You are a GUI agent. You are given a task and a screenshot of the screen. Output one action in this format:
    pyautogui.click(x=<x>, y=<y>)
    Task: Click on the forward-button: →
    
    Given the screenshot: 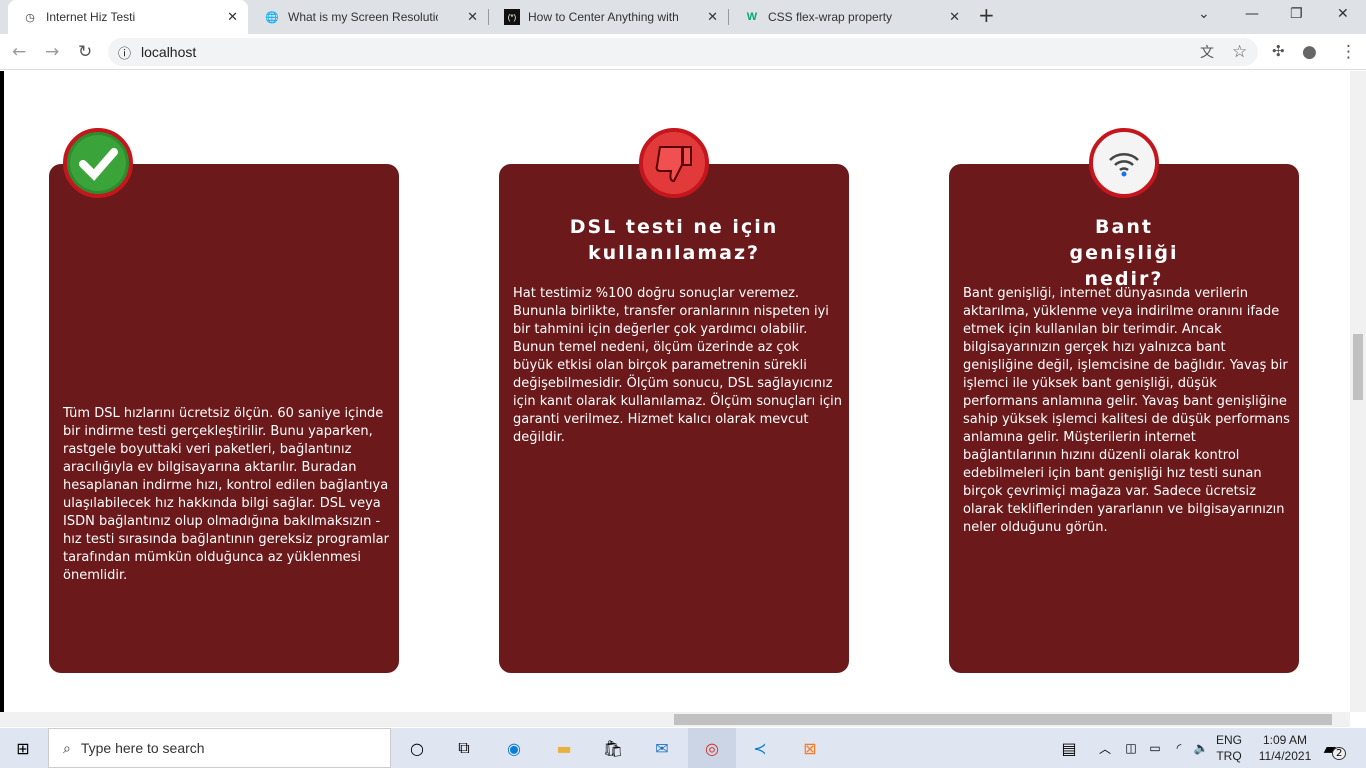 What is the action you would take?
    pyautogui.click(x=52, y=52)
    